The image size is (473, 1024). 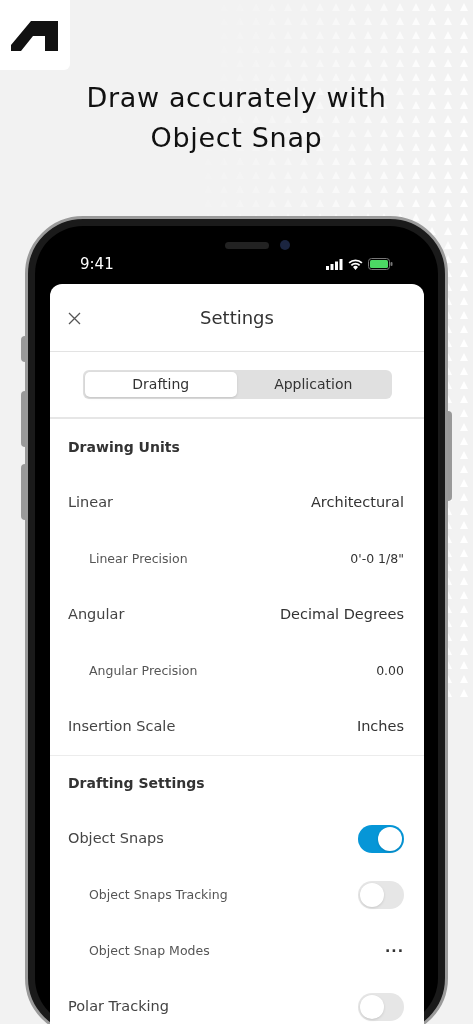 I want to click on setting-value: Inches, so click(x=380, y=727).